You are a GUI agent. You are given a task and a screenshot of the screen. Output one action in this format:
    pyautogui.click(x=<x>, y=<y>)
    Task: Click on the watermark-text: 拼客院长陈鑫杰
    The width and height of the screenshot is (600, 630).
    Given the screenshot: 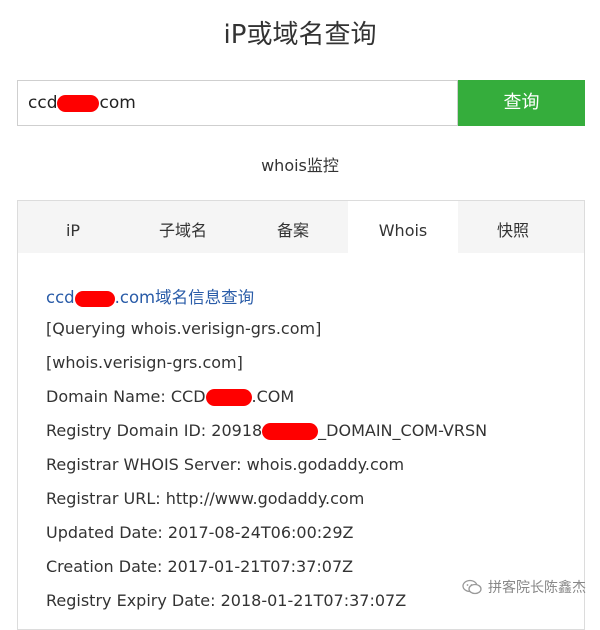 What is the action you would take?
    pyautogui.click(x=537, y=588)
    